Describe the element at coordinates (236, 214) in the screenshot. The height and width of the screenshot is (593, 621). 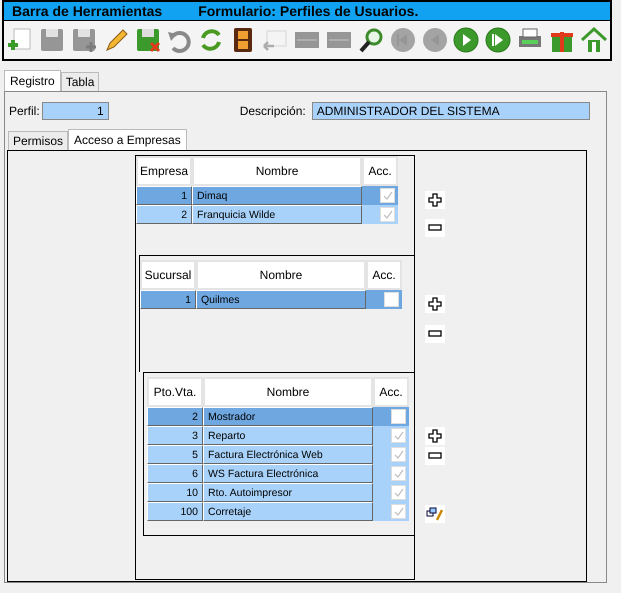
I see `table-cell: Franquicia Wilde` at that location.